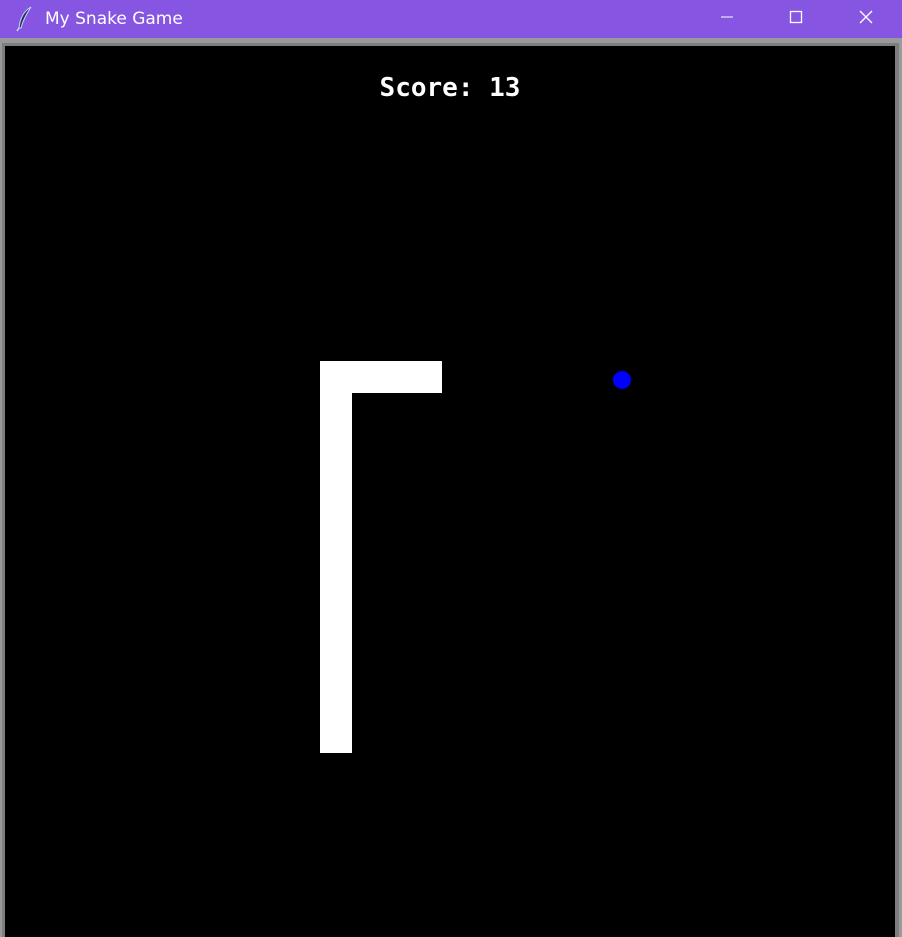 The height and width of the screenshot is (937, 902). I want to click on score-display: Score: 13, so click(450, 88).